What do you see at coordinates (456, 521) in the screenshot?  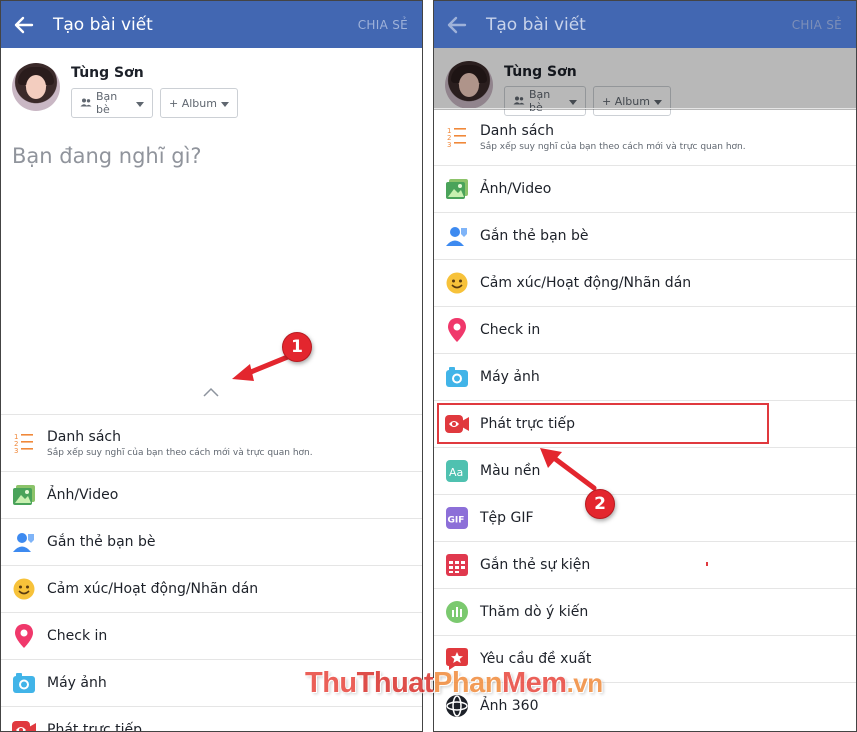 I see `svg-text: GIF` at bounding box center [456, 521].